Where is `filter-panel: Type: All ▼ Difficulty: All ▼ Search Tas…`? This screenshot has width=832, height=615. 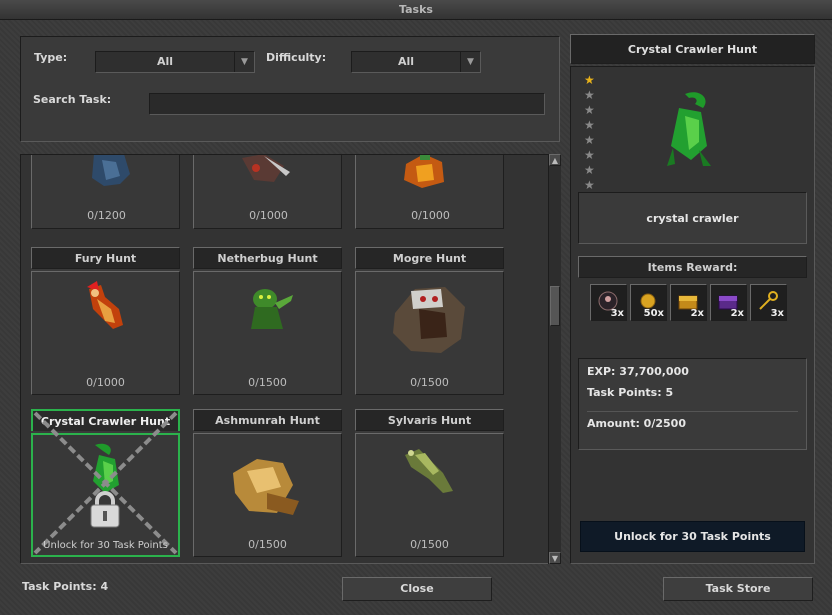
filter-panel: Type: All ▼ Difficulty: All ▼ Search Tas… is located at coordinates (290, 89).